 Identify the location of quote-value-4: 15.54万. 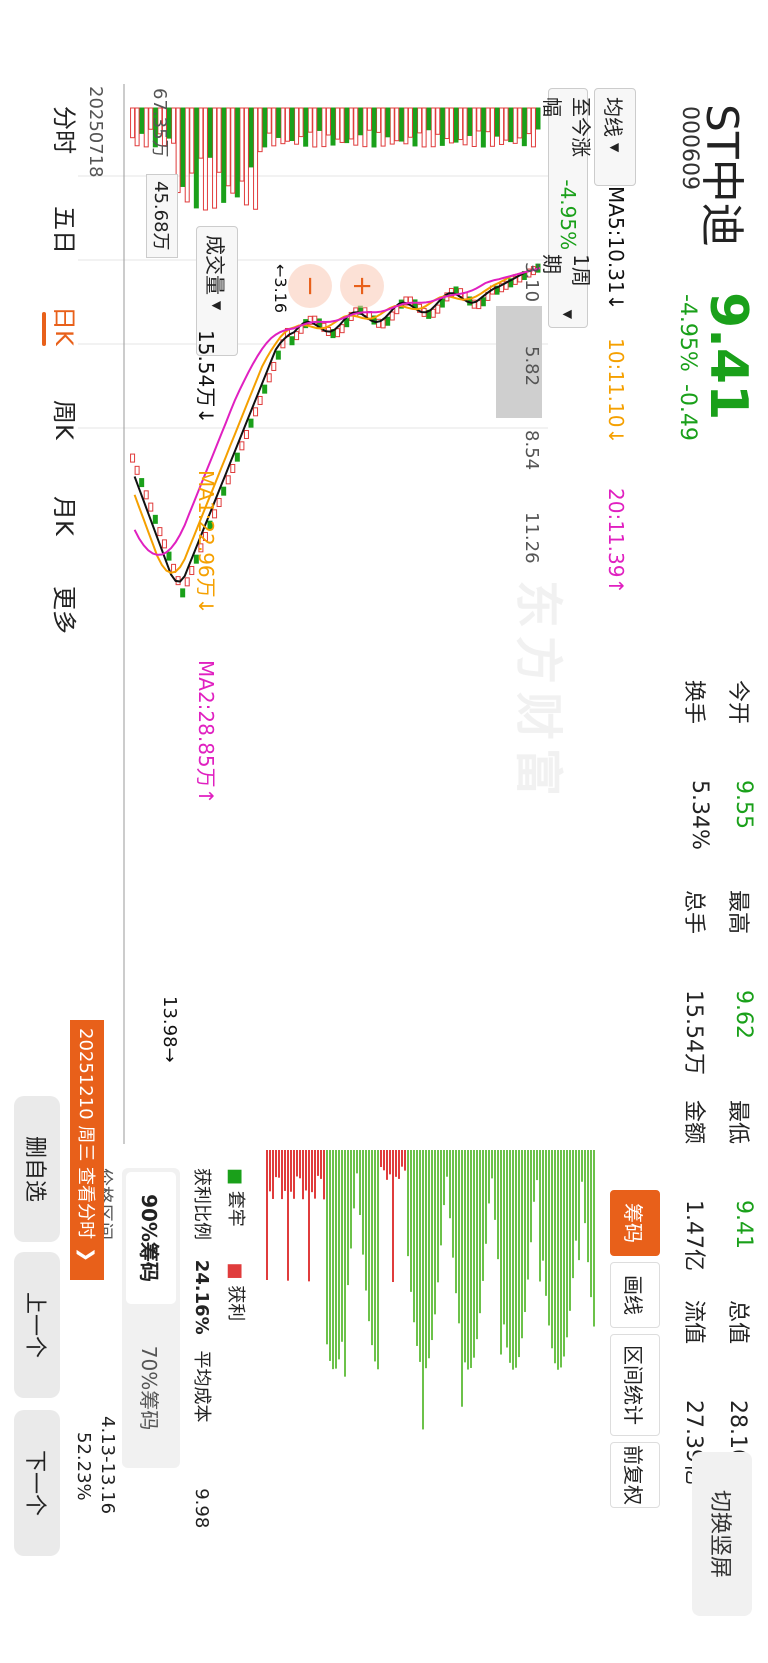
(693, 1032).